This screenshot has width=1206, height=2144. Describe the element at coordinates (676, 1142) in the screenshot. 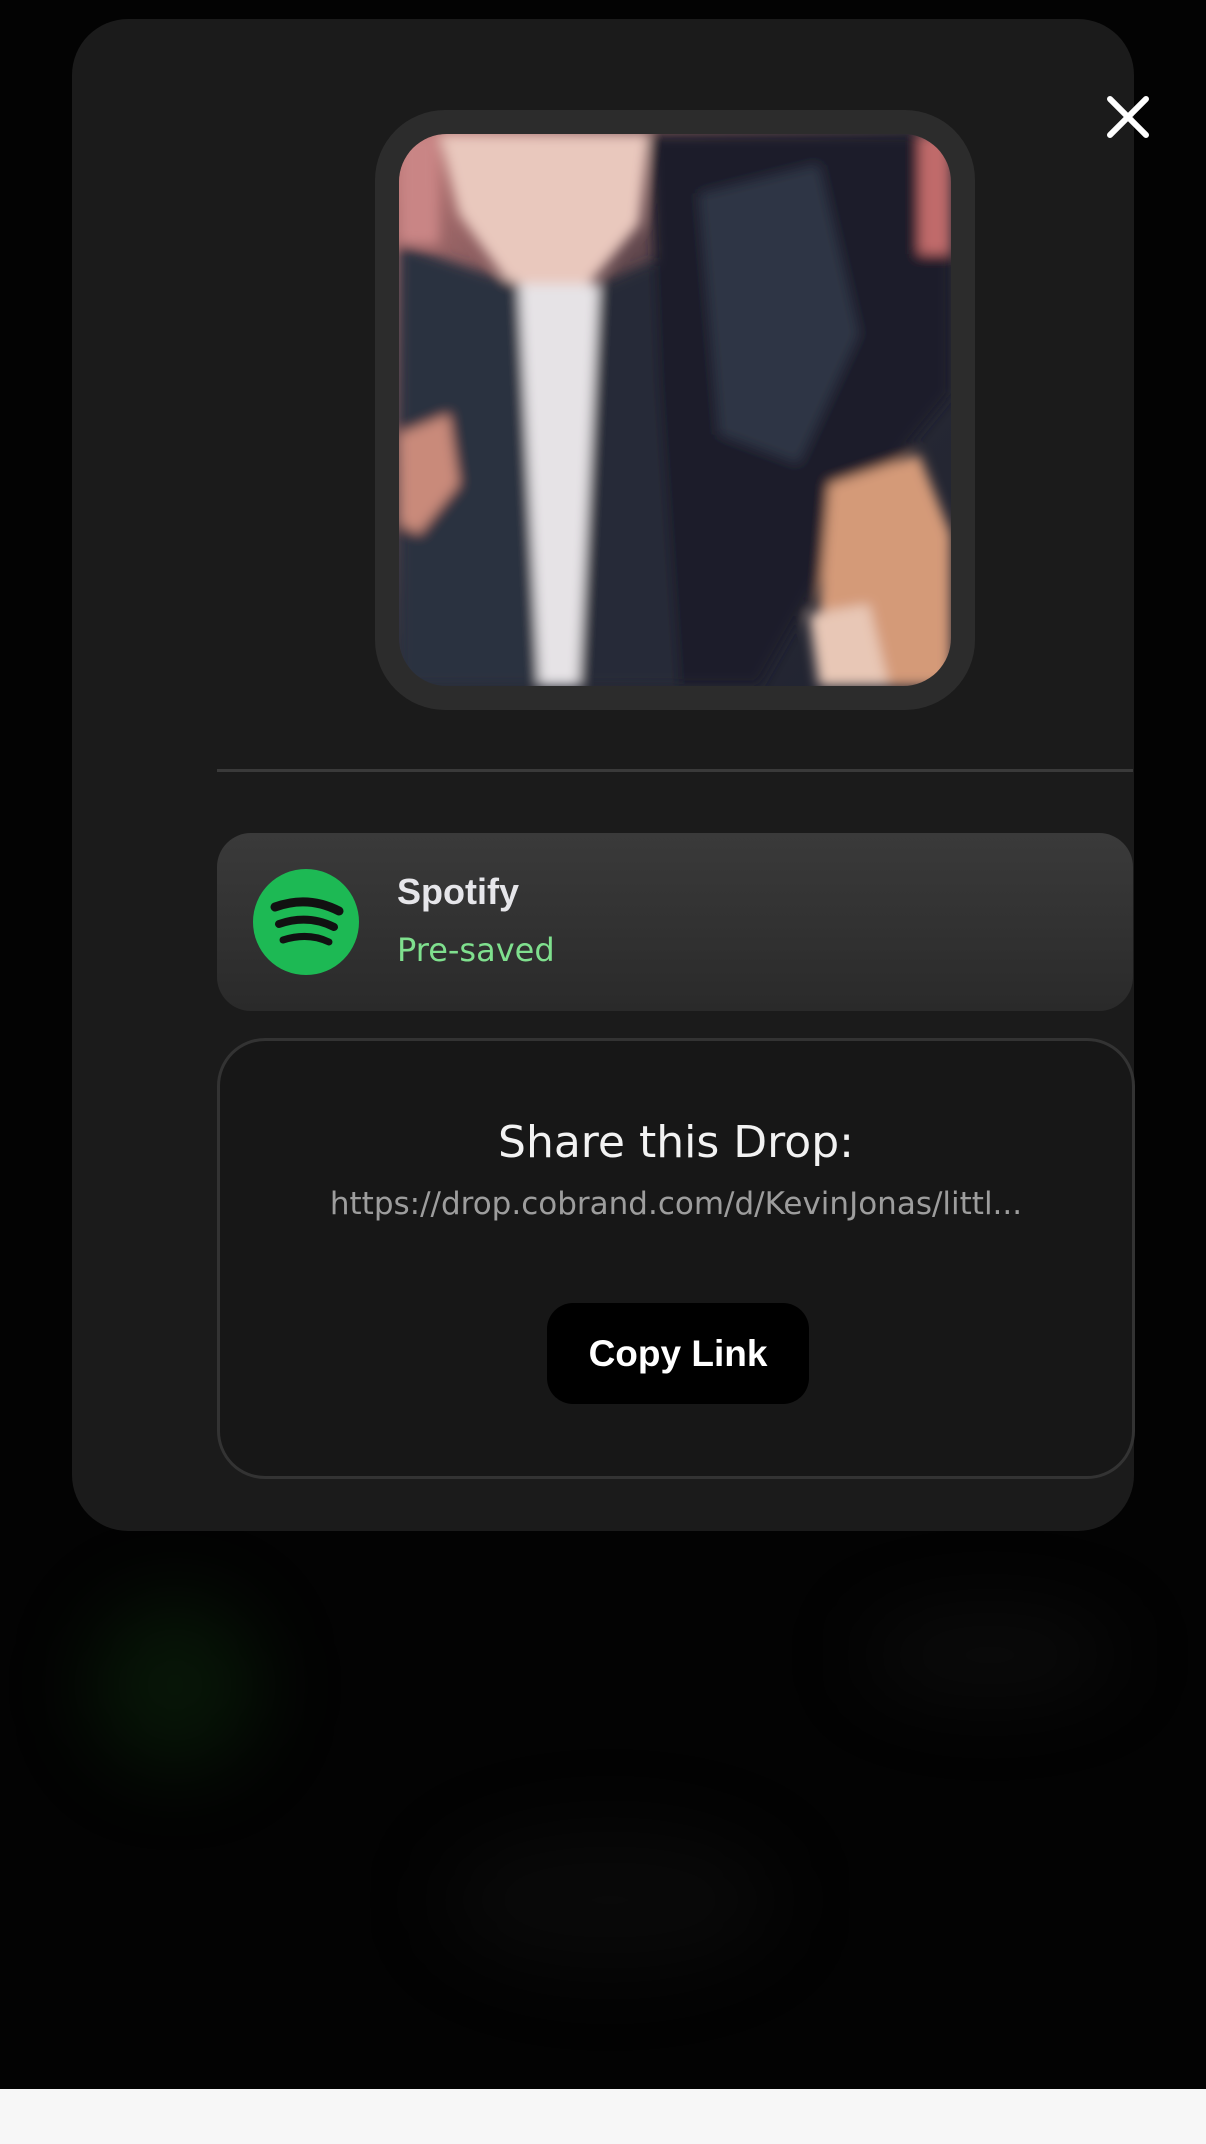

I see `share-title: Share this Drop:` at that location.